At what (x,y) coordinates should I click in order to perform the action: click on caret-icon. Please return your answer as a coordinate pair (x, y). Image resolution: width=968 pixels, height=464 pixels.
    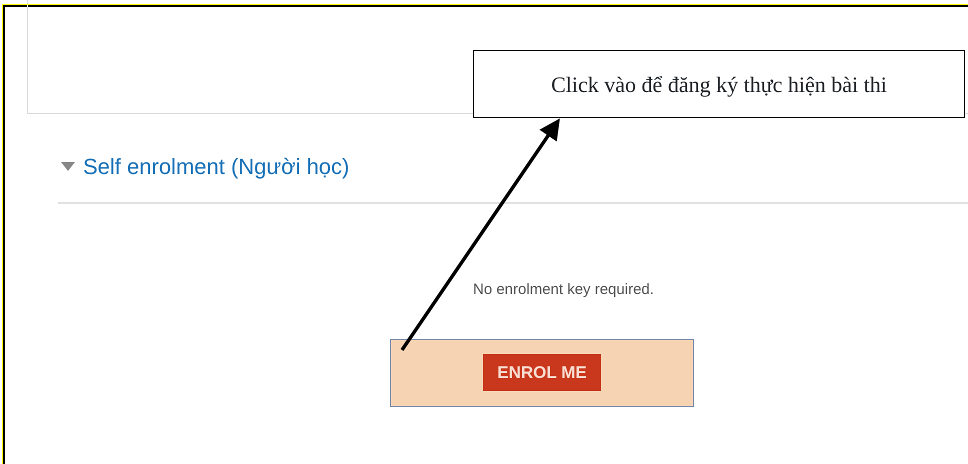
    Looking at the image, I should click on (68, 166).